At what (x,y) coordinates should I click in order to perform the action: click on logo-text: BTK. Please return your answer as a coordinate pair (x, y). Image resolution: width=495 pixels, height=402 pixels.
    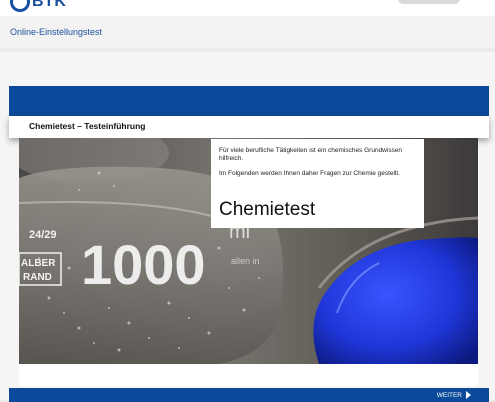
    Looking at the image, I should click on (49, 5).